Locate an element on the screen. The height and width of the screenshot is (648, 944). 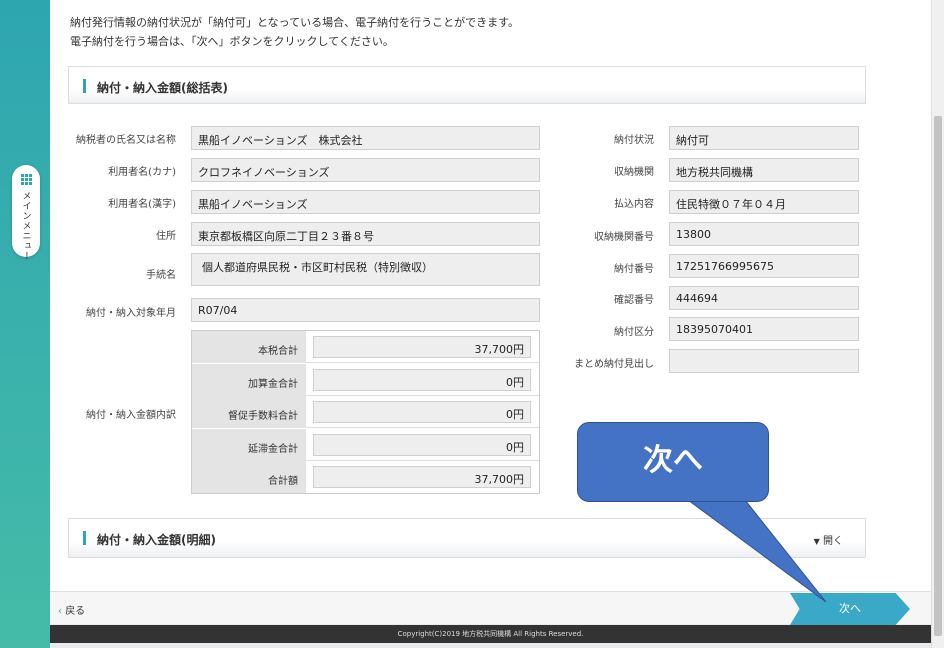
next-callout: 次へ is located at coordinates (673, 462).